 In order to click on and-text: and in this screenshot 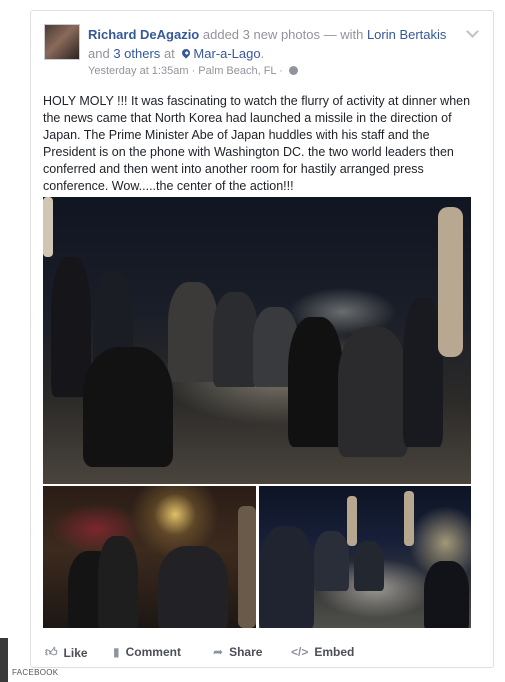, I will do `click(99, 53)`.